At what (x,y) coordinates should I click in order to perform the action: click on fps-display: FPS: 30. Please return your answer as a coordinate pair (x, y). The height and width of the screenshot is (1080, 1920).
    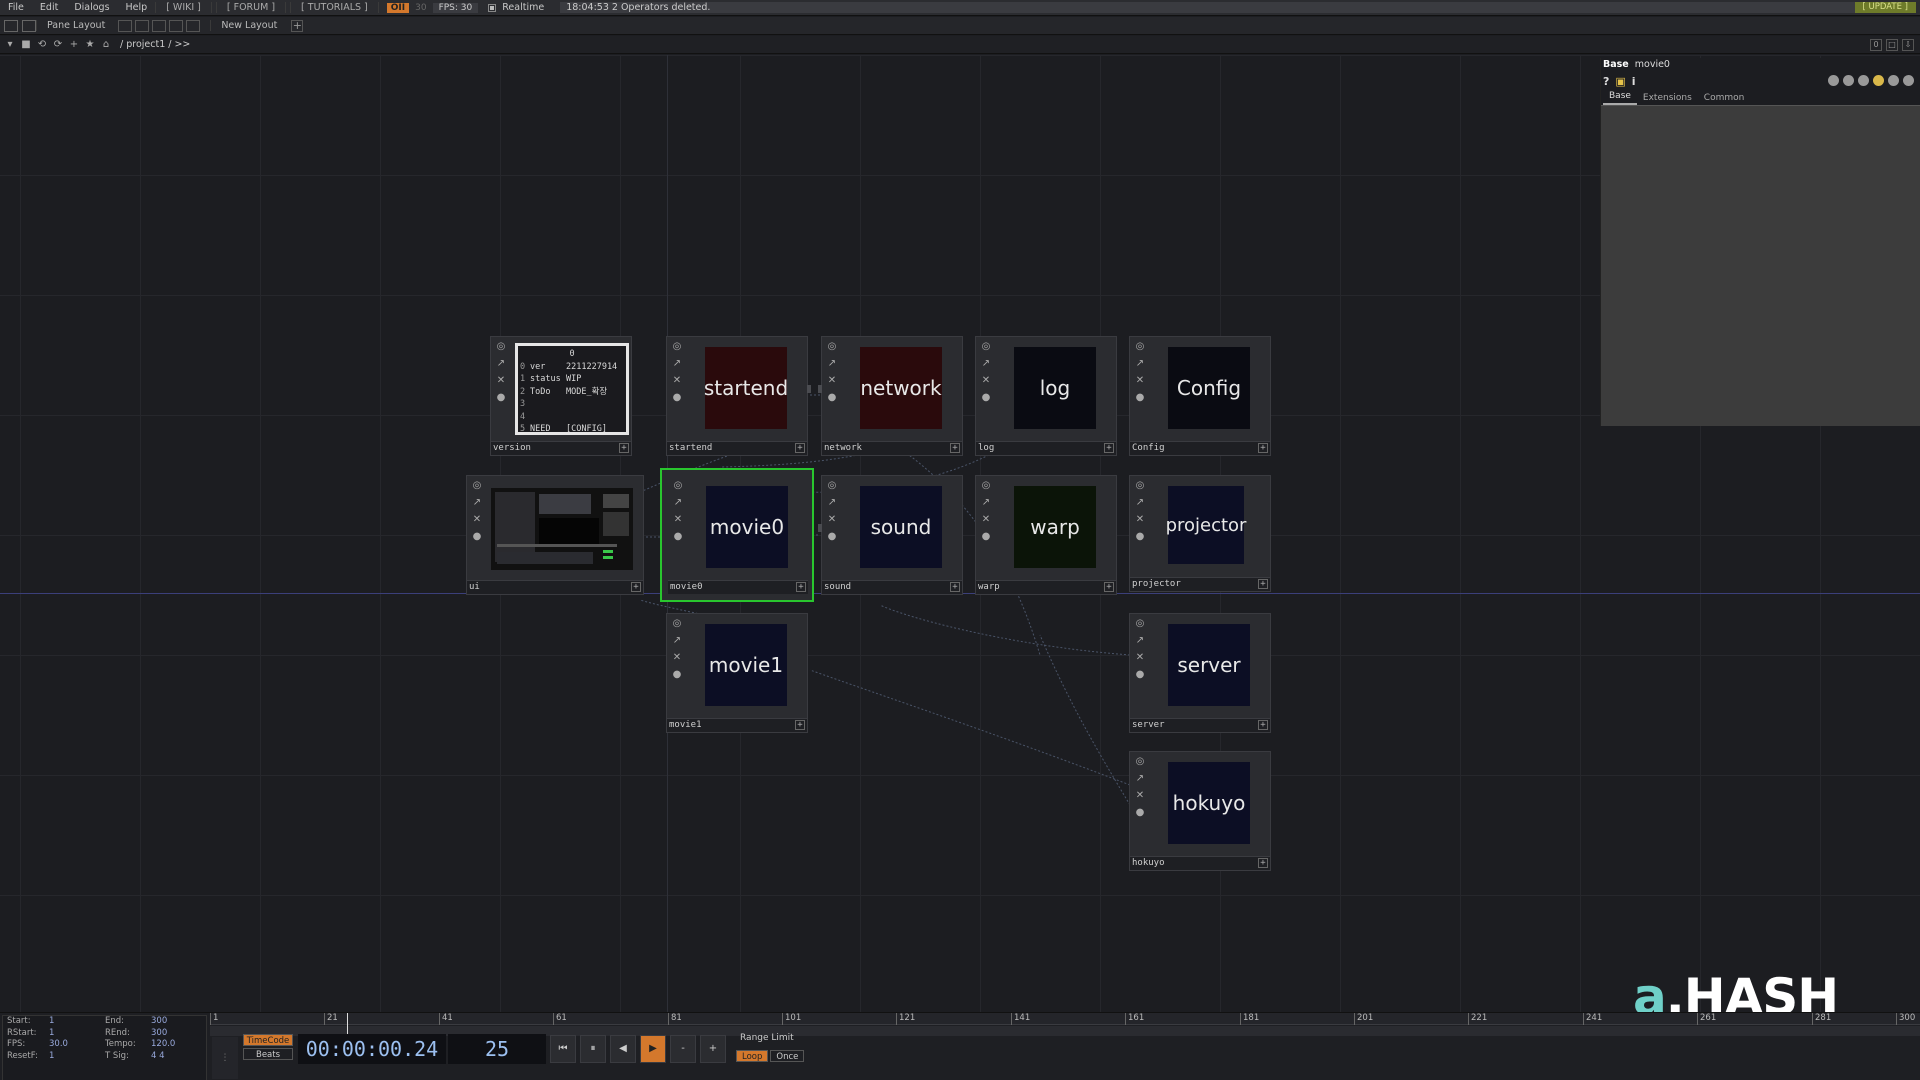
    Looking at the image, I should click on (455, 7).